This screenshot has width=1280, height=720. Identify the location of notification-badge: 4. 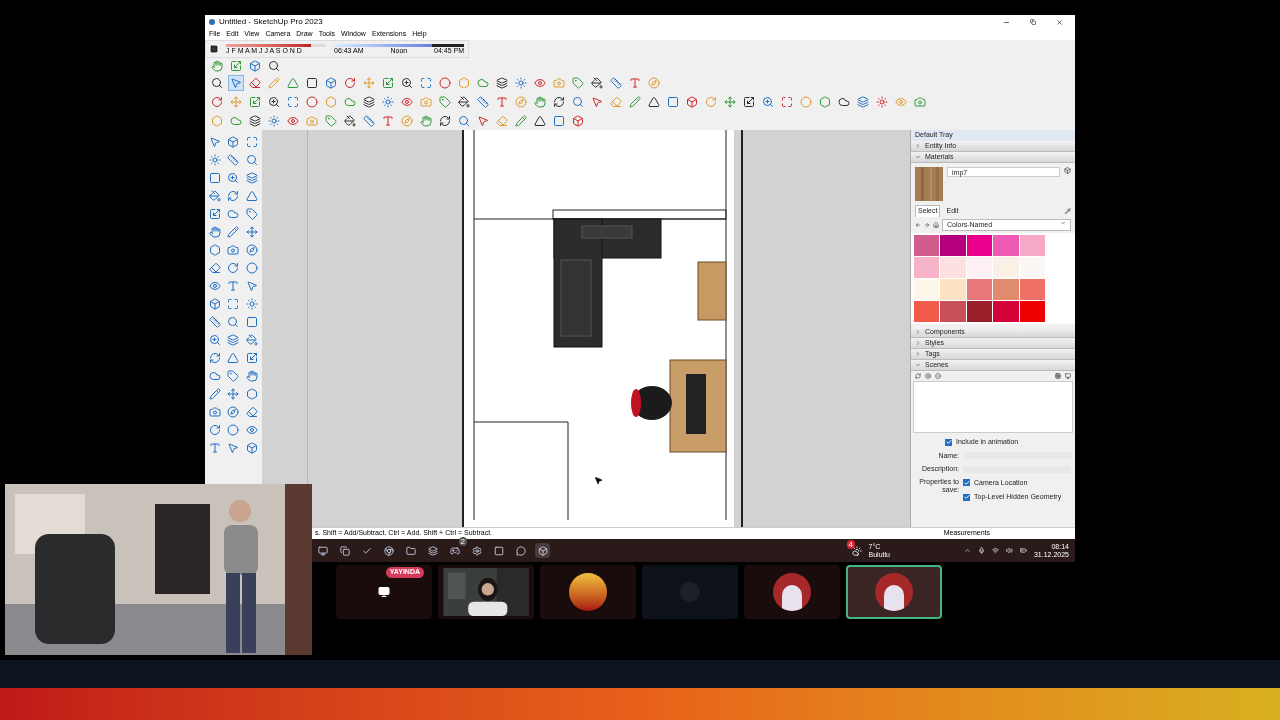
(850, 544).